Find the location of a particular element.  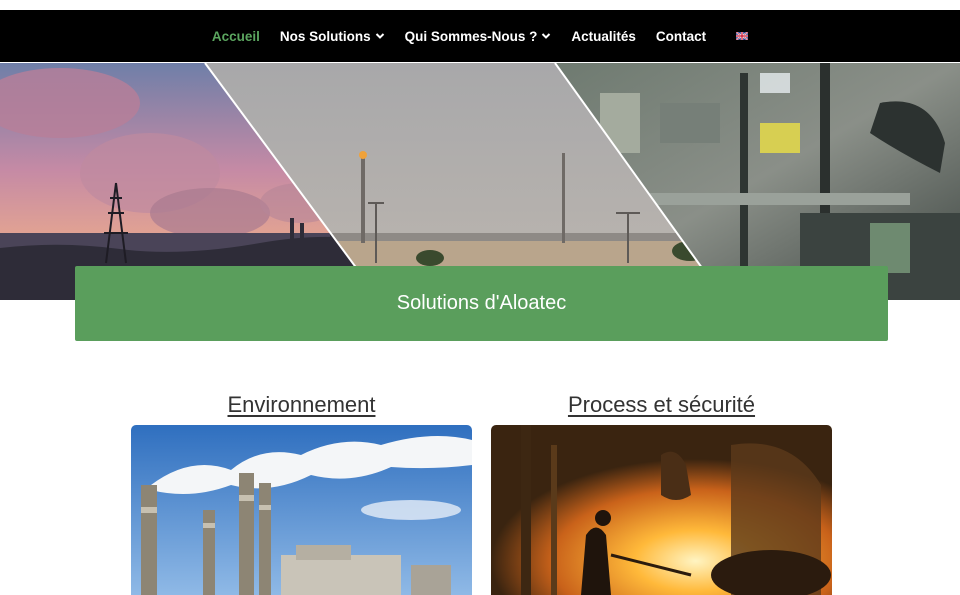

nav-item-accueil: Accueil is located at coordinates (236, 36).